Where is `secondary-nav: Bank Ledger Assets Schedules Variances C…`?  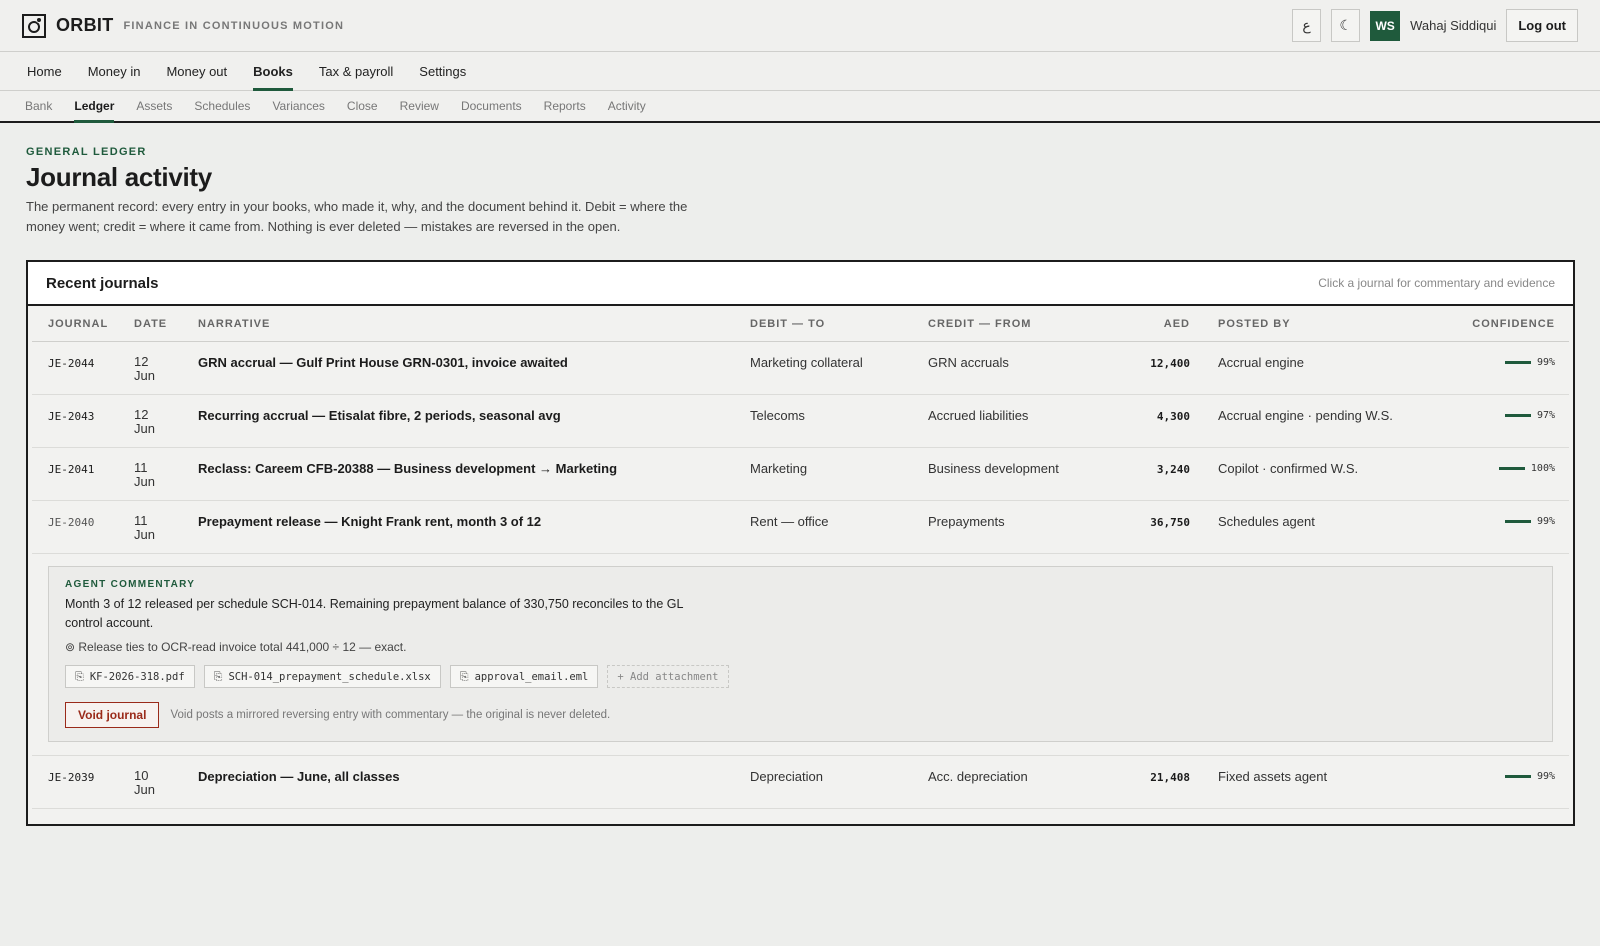
secondary-nav: Bank Ledger Assets Schedules Variances C… is located at coordinates (800, 107).